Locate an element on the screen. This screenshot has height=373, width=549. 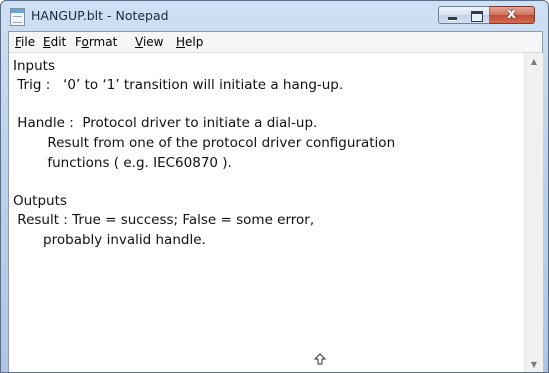
menu-help: Help is located at coordinates (189, 42).